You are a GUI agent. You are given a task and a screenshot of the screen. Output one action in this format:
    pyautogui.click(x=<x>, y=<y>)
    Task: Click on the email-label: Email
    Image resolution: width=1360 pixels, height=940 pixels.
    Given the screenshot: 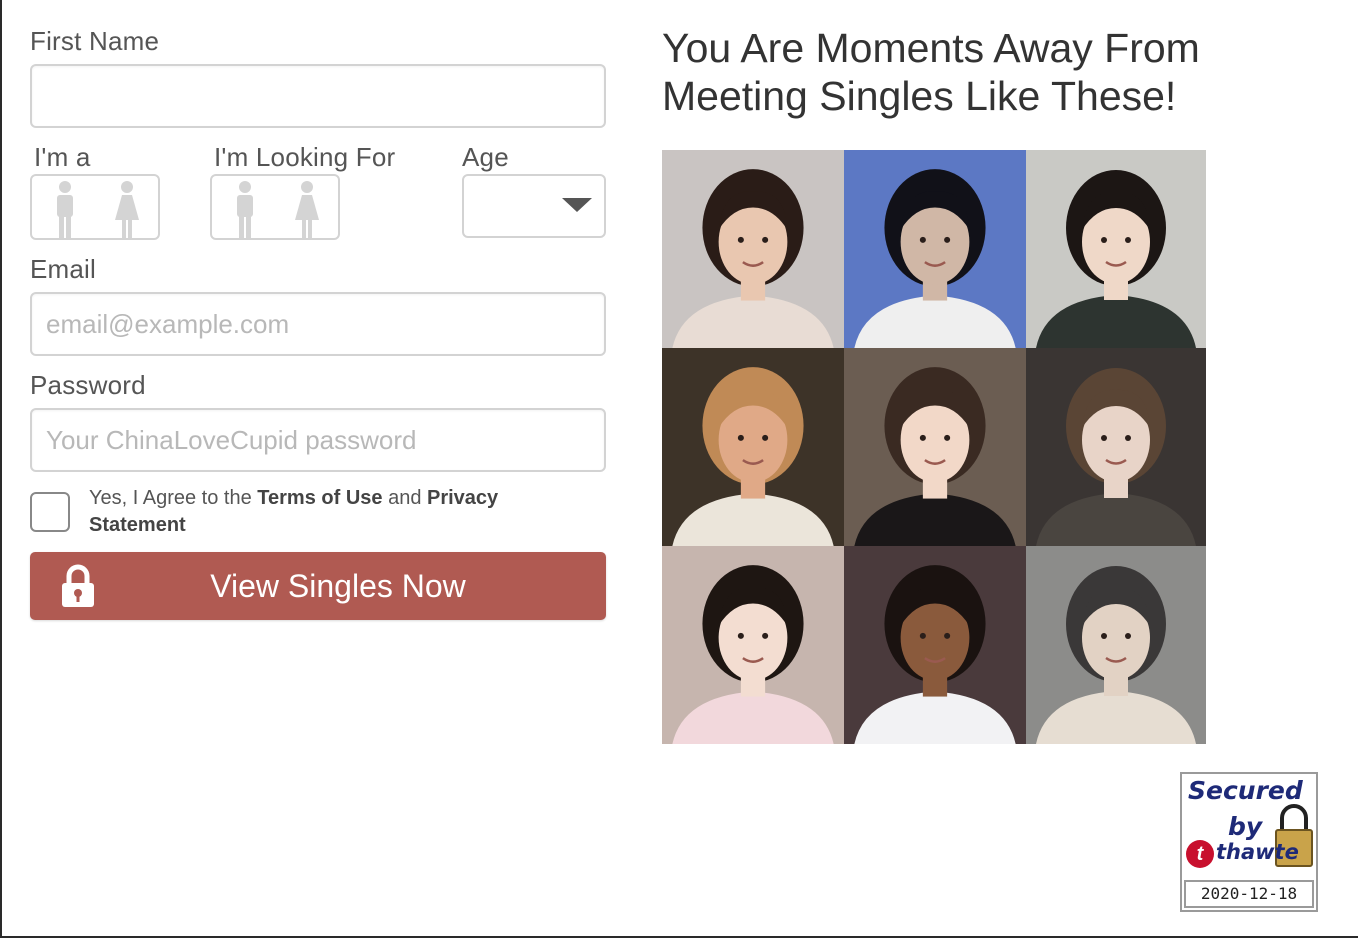 What is the action you would take?
    pyautogui.click(x=63, y=269)
    